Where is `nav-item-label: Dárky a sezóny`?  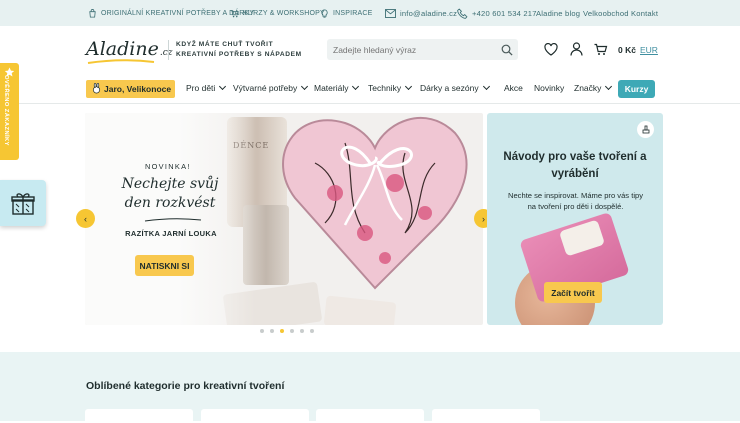 nav-item-label: Dárky a sezóny is located at coordinates (449, 88).